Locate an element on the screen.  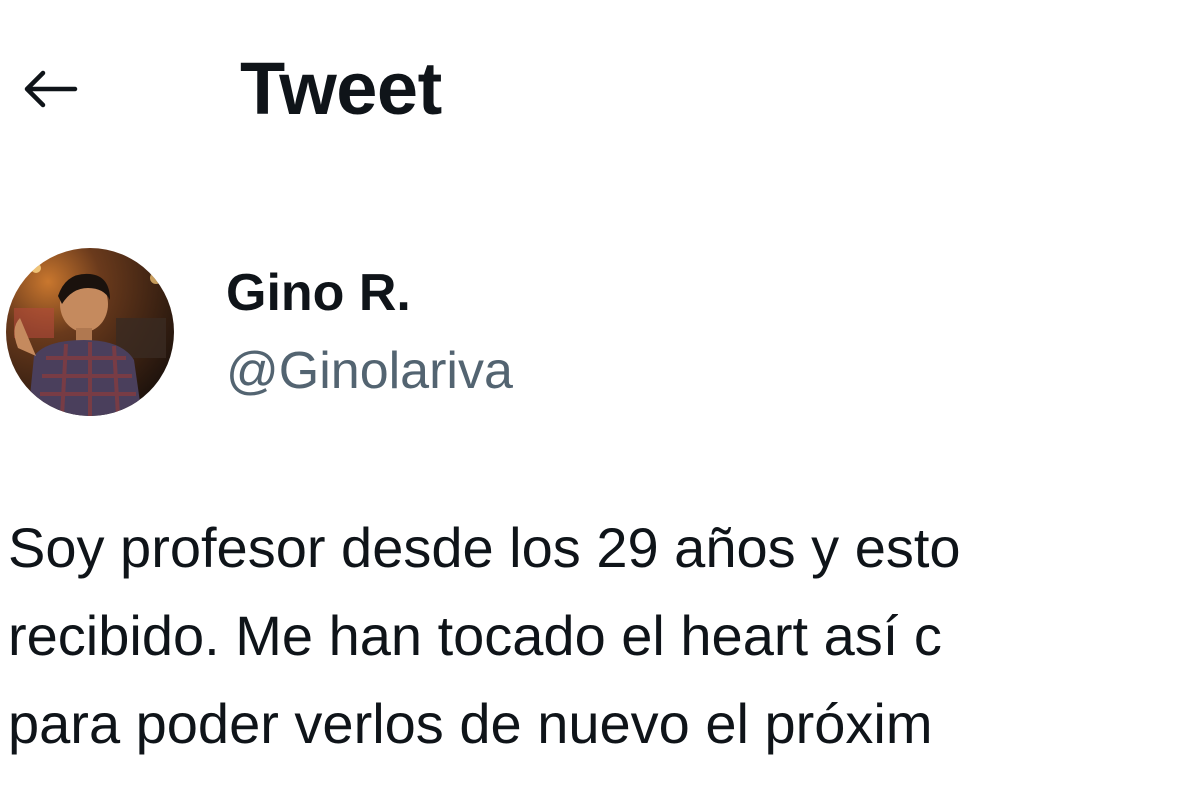
back-arrow-icon is located at coordinates (51, 89).